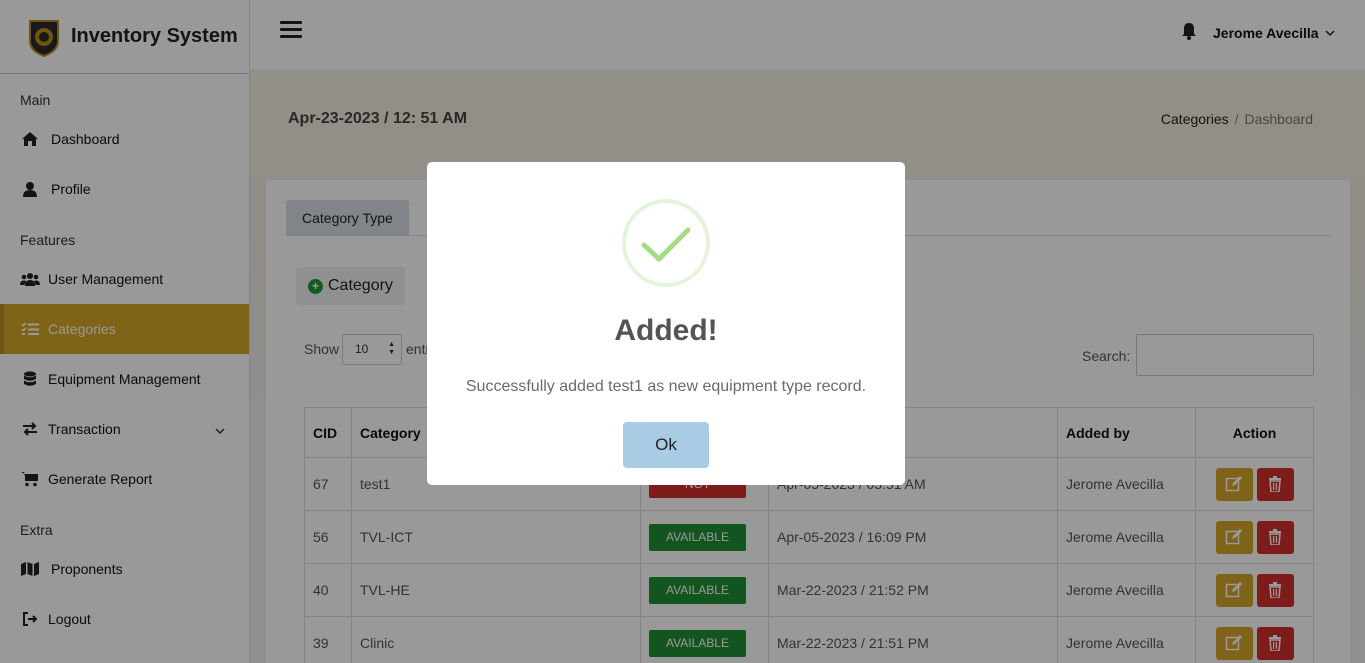 This screenshot has width=1365, height=663. Describe the element at coordinates (666, 243) in the screenshot. I see `success-check-icon` at that location.